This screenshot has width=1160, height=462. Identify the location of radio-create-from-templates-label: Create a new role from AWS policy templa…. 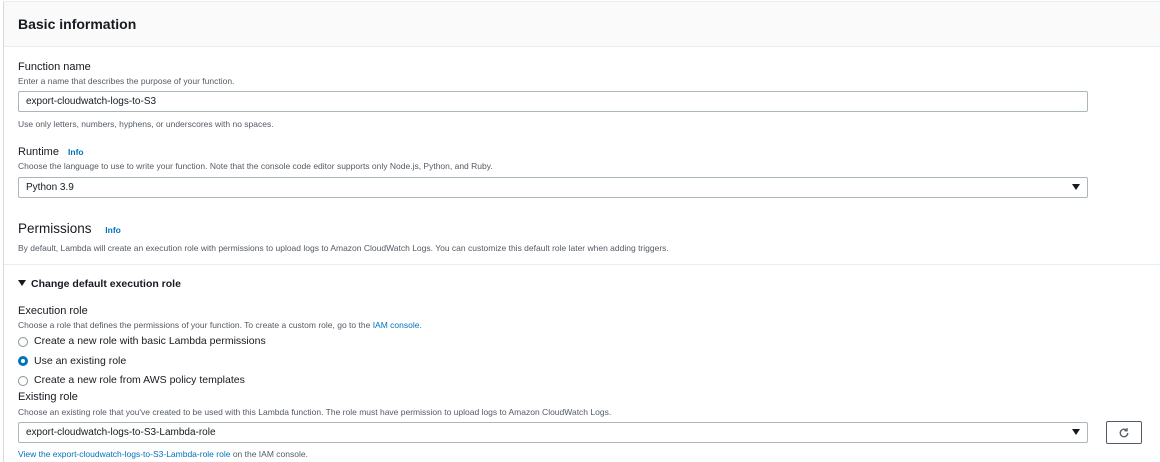
(139, 380).